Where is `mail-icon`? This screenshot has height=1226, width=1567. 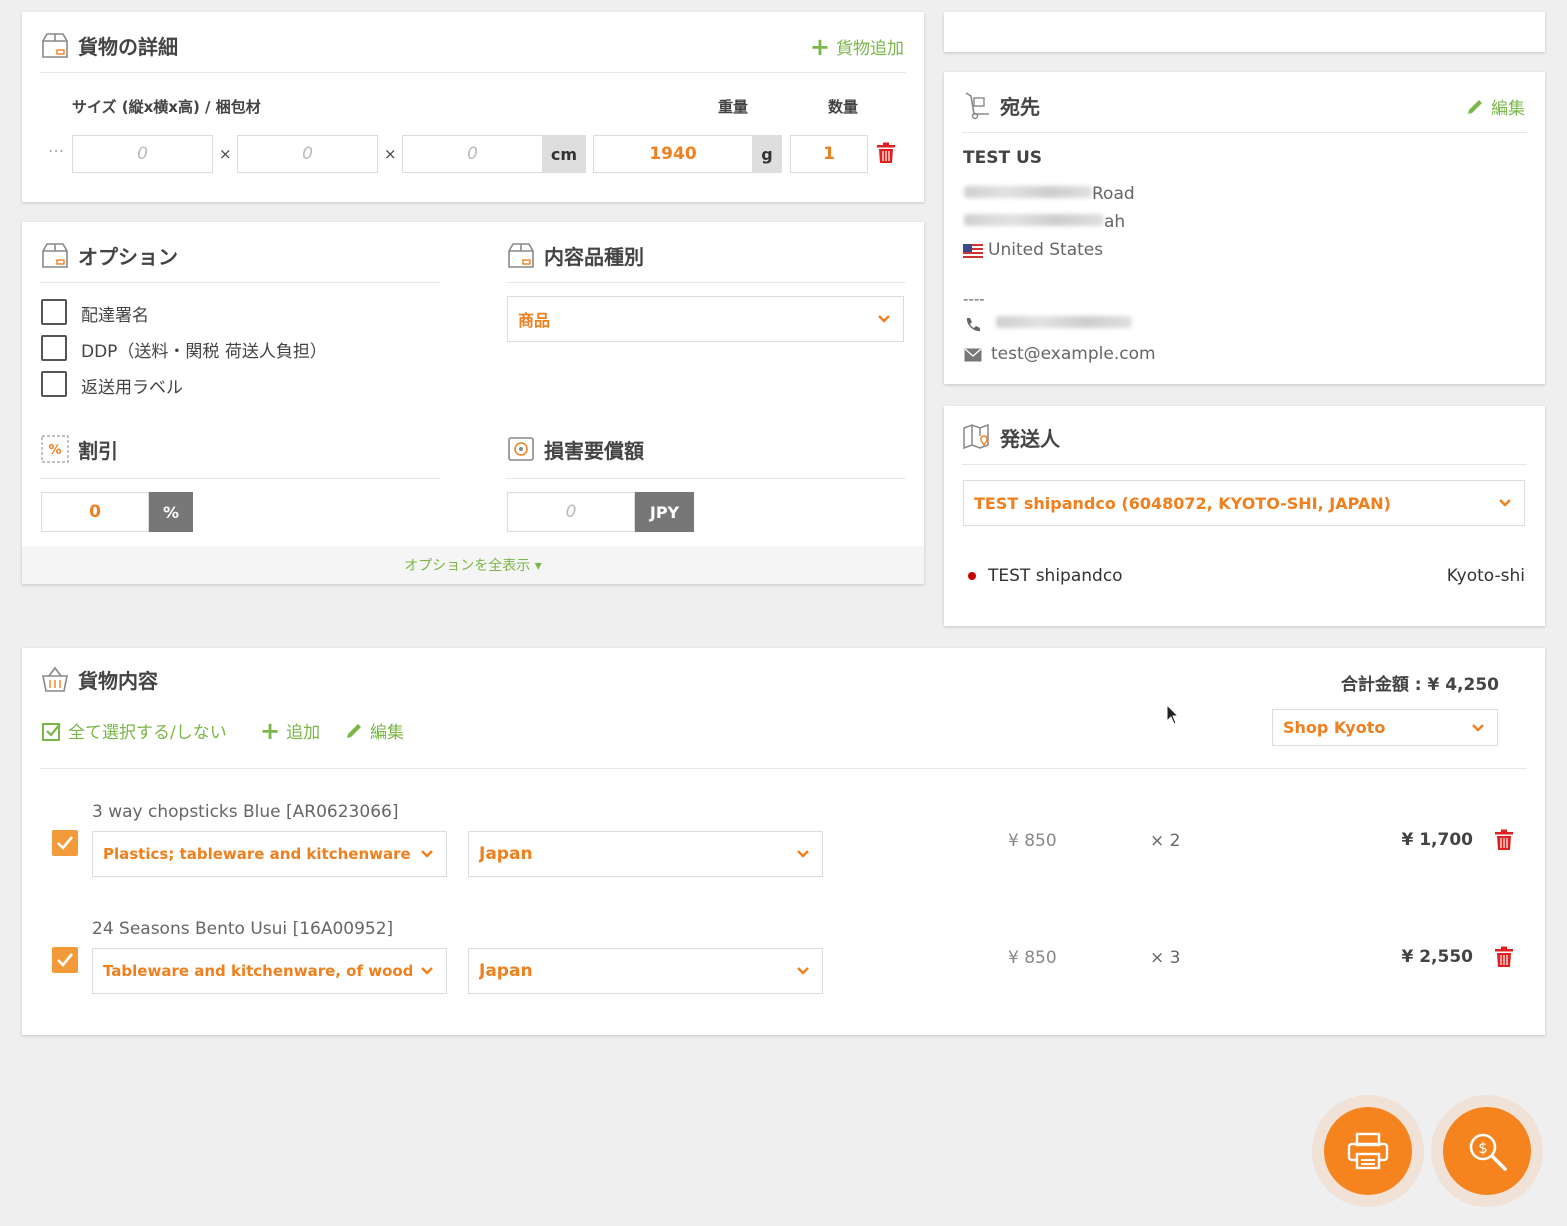
mail-icon is located at coordinates (973, 355).